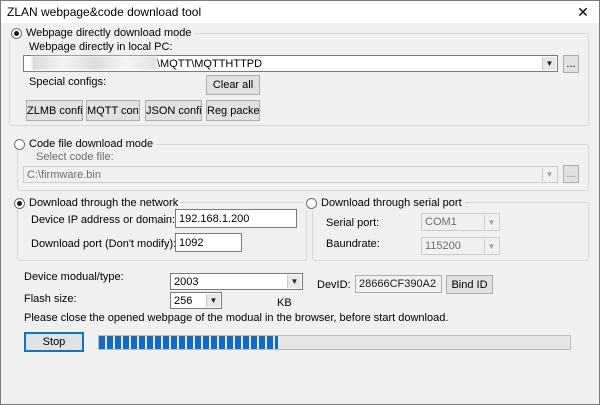  What do you see at coordinates (236, 281) in the screenshot?
I see `device-type-combo: 2003 ▼` at bounding box center [236, 281].